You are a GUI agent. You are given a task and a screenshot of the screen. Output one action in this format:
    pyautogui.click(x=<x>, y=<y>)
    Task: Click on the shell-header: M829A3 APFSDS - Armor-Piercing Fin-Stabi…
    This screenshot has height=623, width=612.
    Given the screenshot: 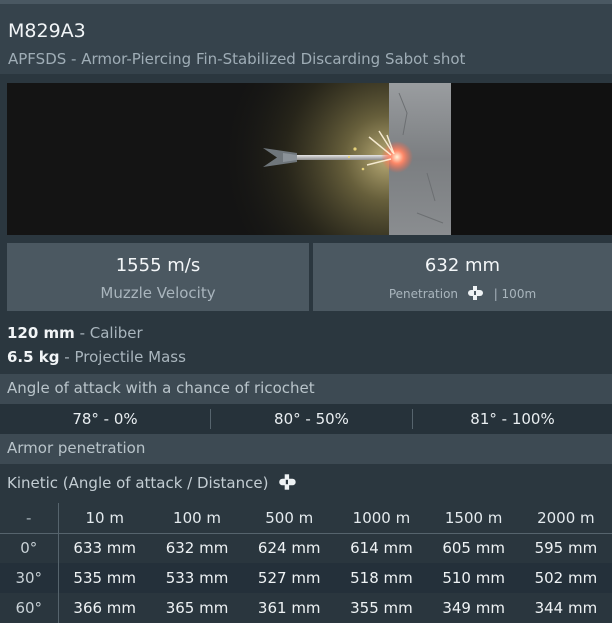 What is the action you would take?
    pyautogui.click(x=306, y=37)
    